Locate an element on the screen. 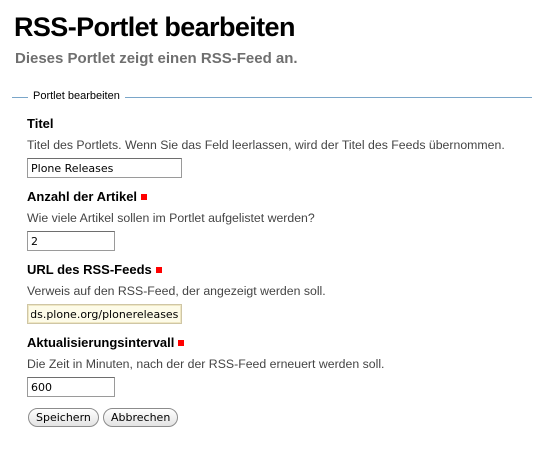 This screenshot has width=540, height=452. url-label: URL des RSS-Feeds is located at coordinates (279, 270).